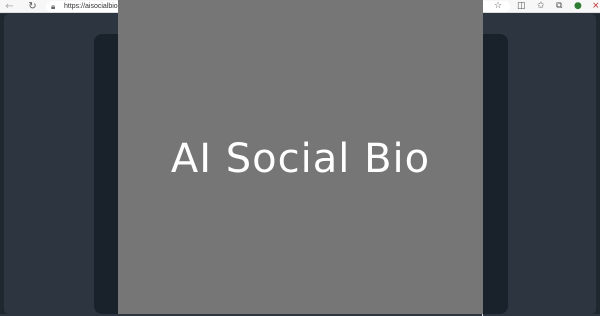  I want to click on splash-title: AI Social Bio, so click(300, 159).